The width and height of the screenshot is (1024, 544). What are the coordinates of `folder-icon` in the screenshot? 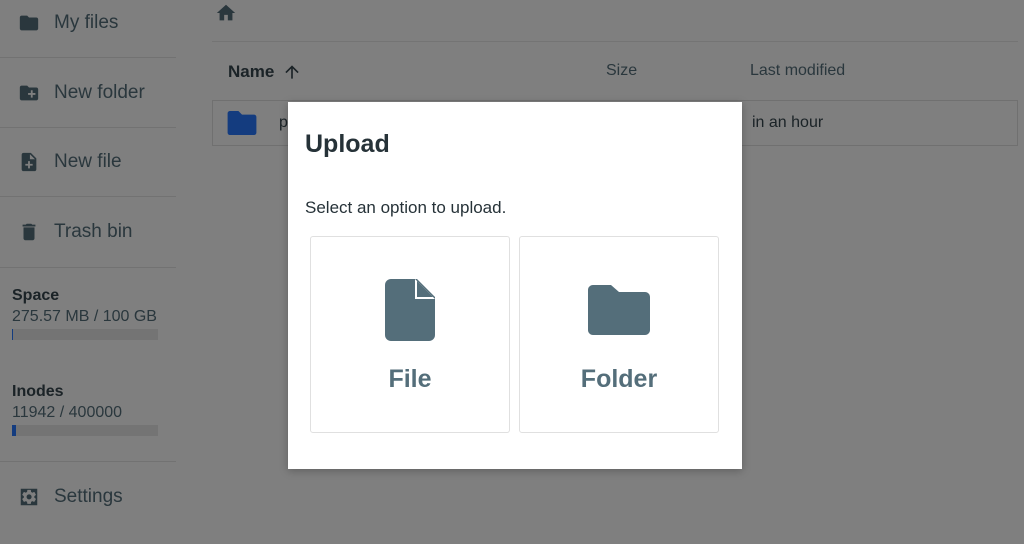 It's located at (619, 311).